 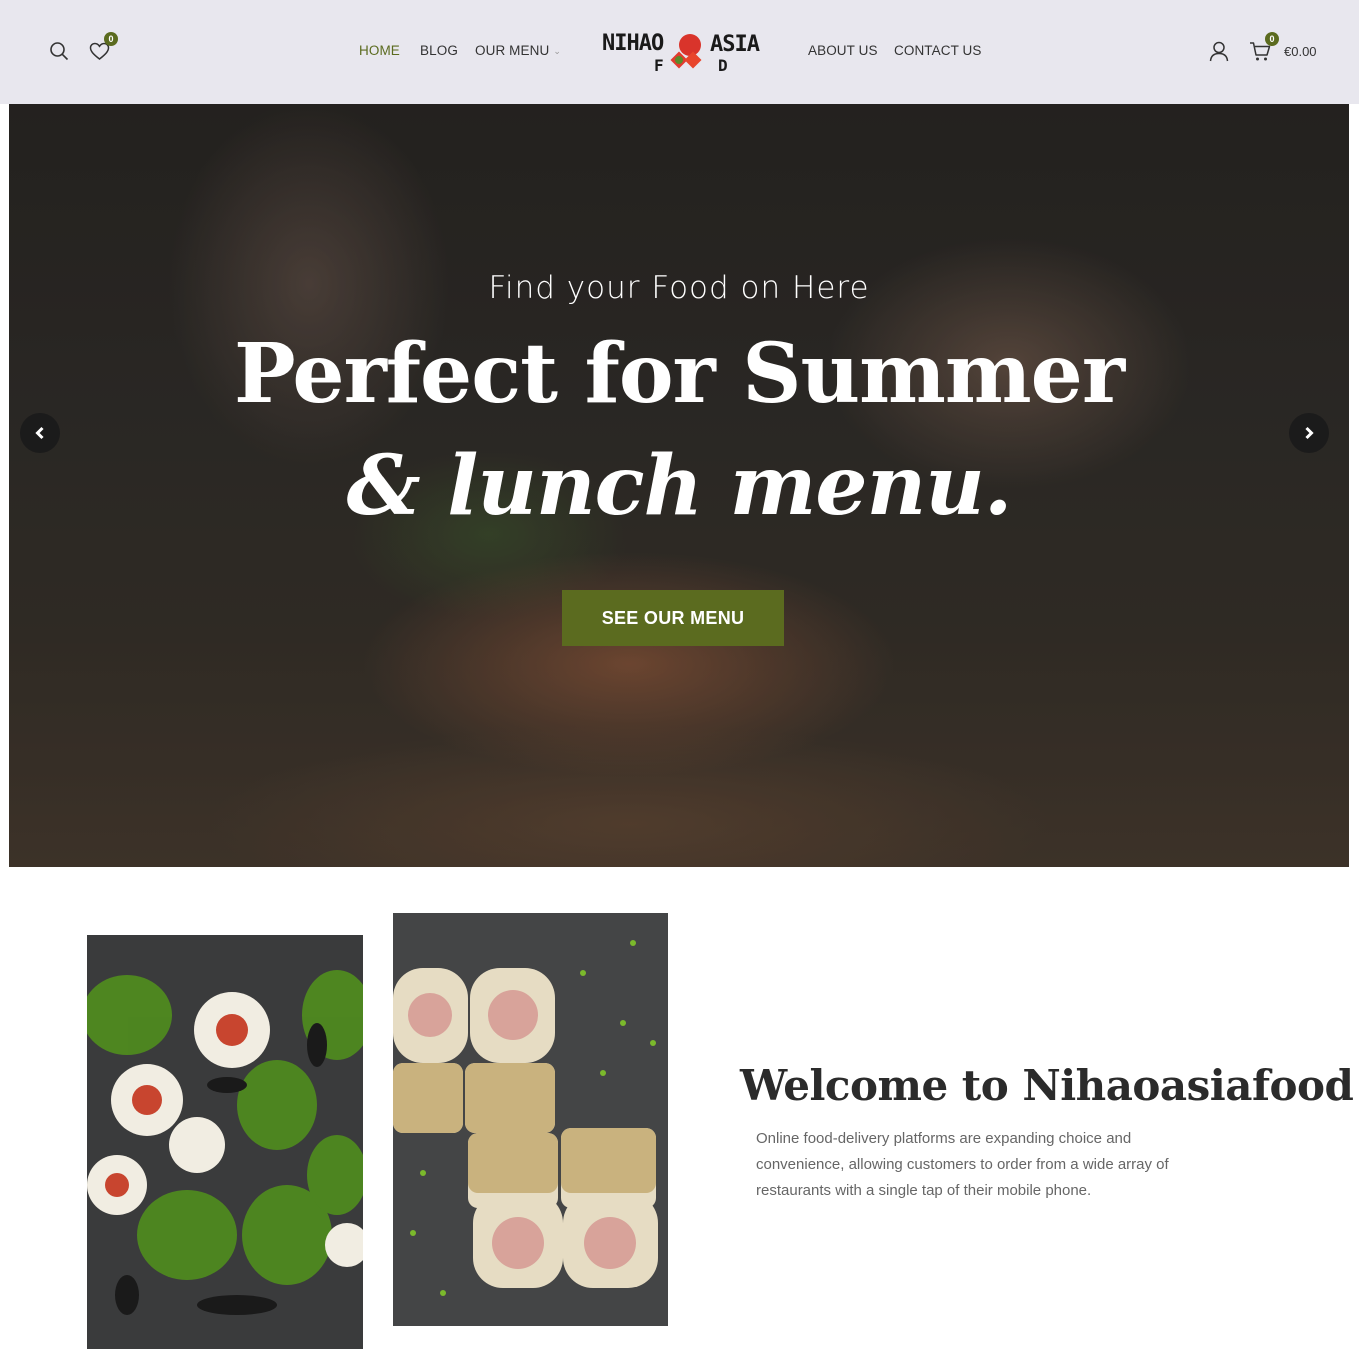 I want to click on nav-blog: BLOG, so click(x=439, y=50).